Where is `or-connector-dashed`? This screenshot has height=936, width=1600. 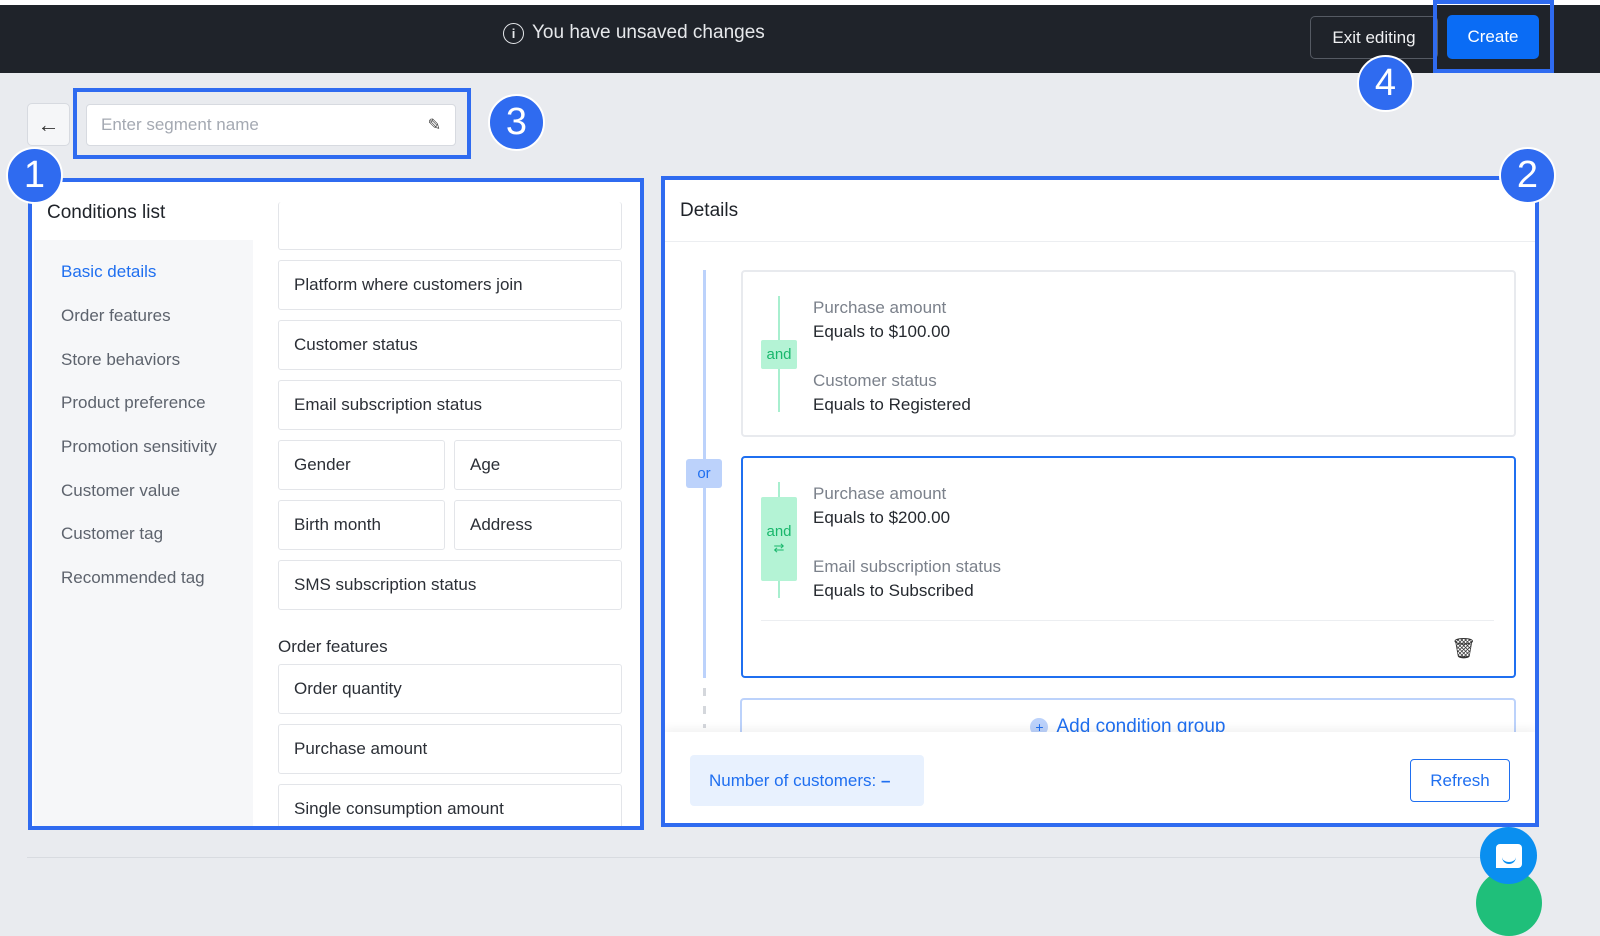 or-connector-dashed is located at coordinates (704, 708).